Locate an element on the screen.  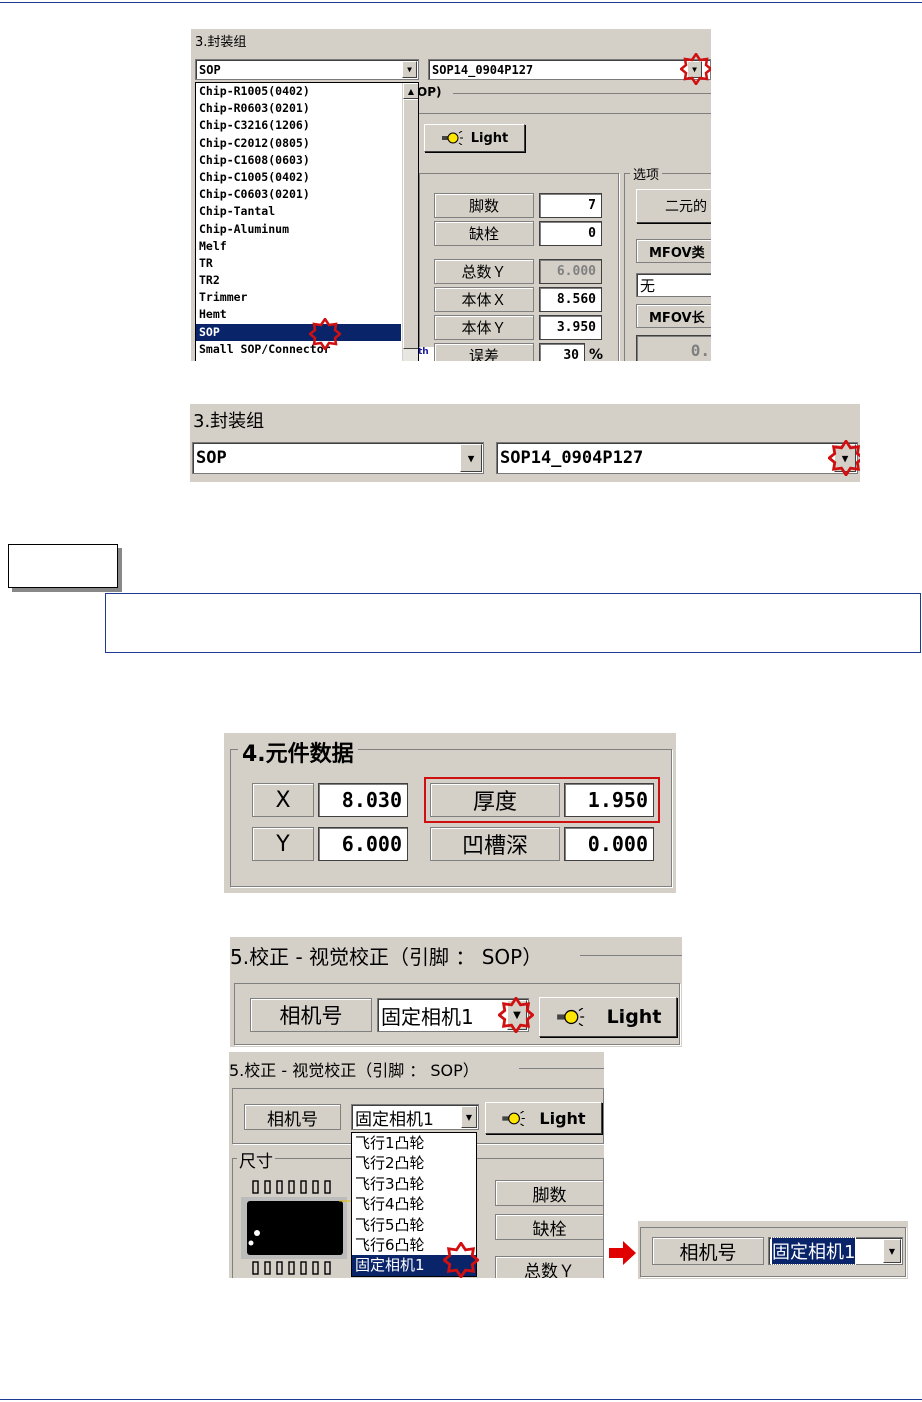
camera-option: 飞行3凸轮 is located at coordinates (414, 1184).